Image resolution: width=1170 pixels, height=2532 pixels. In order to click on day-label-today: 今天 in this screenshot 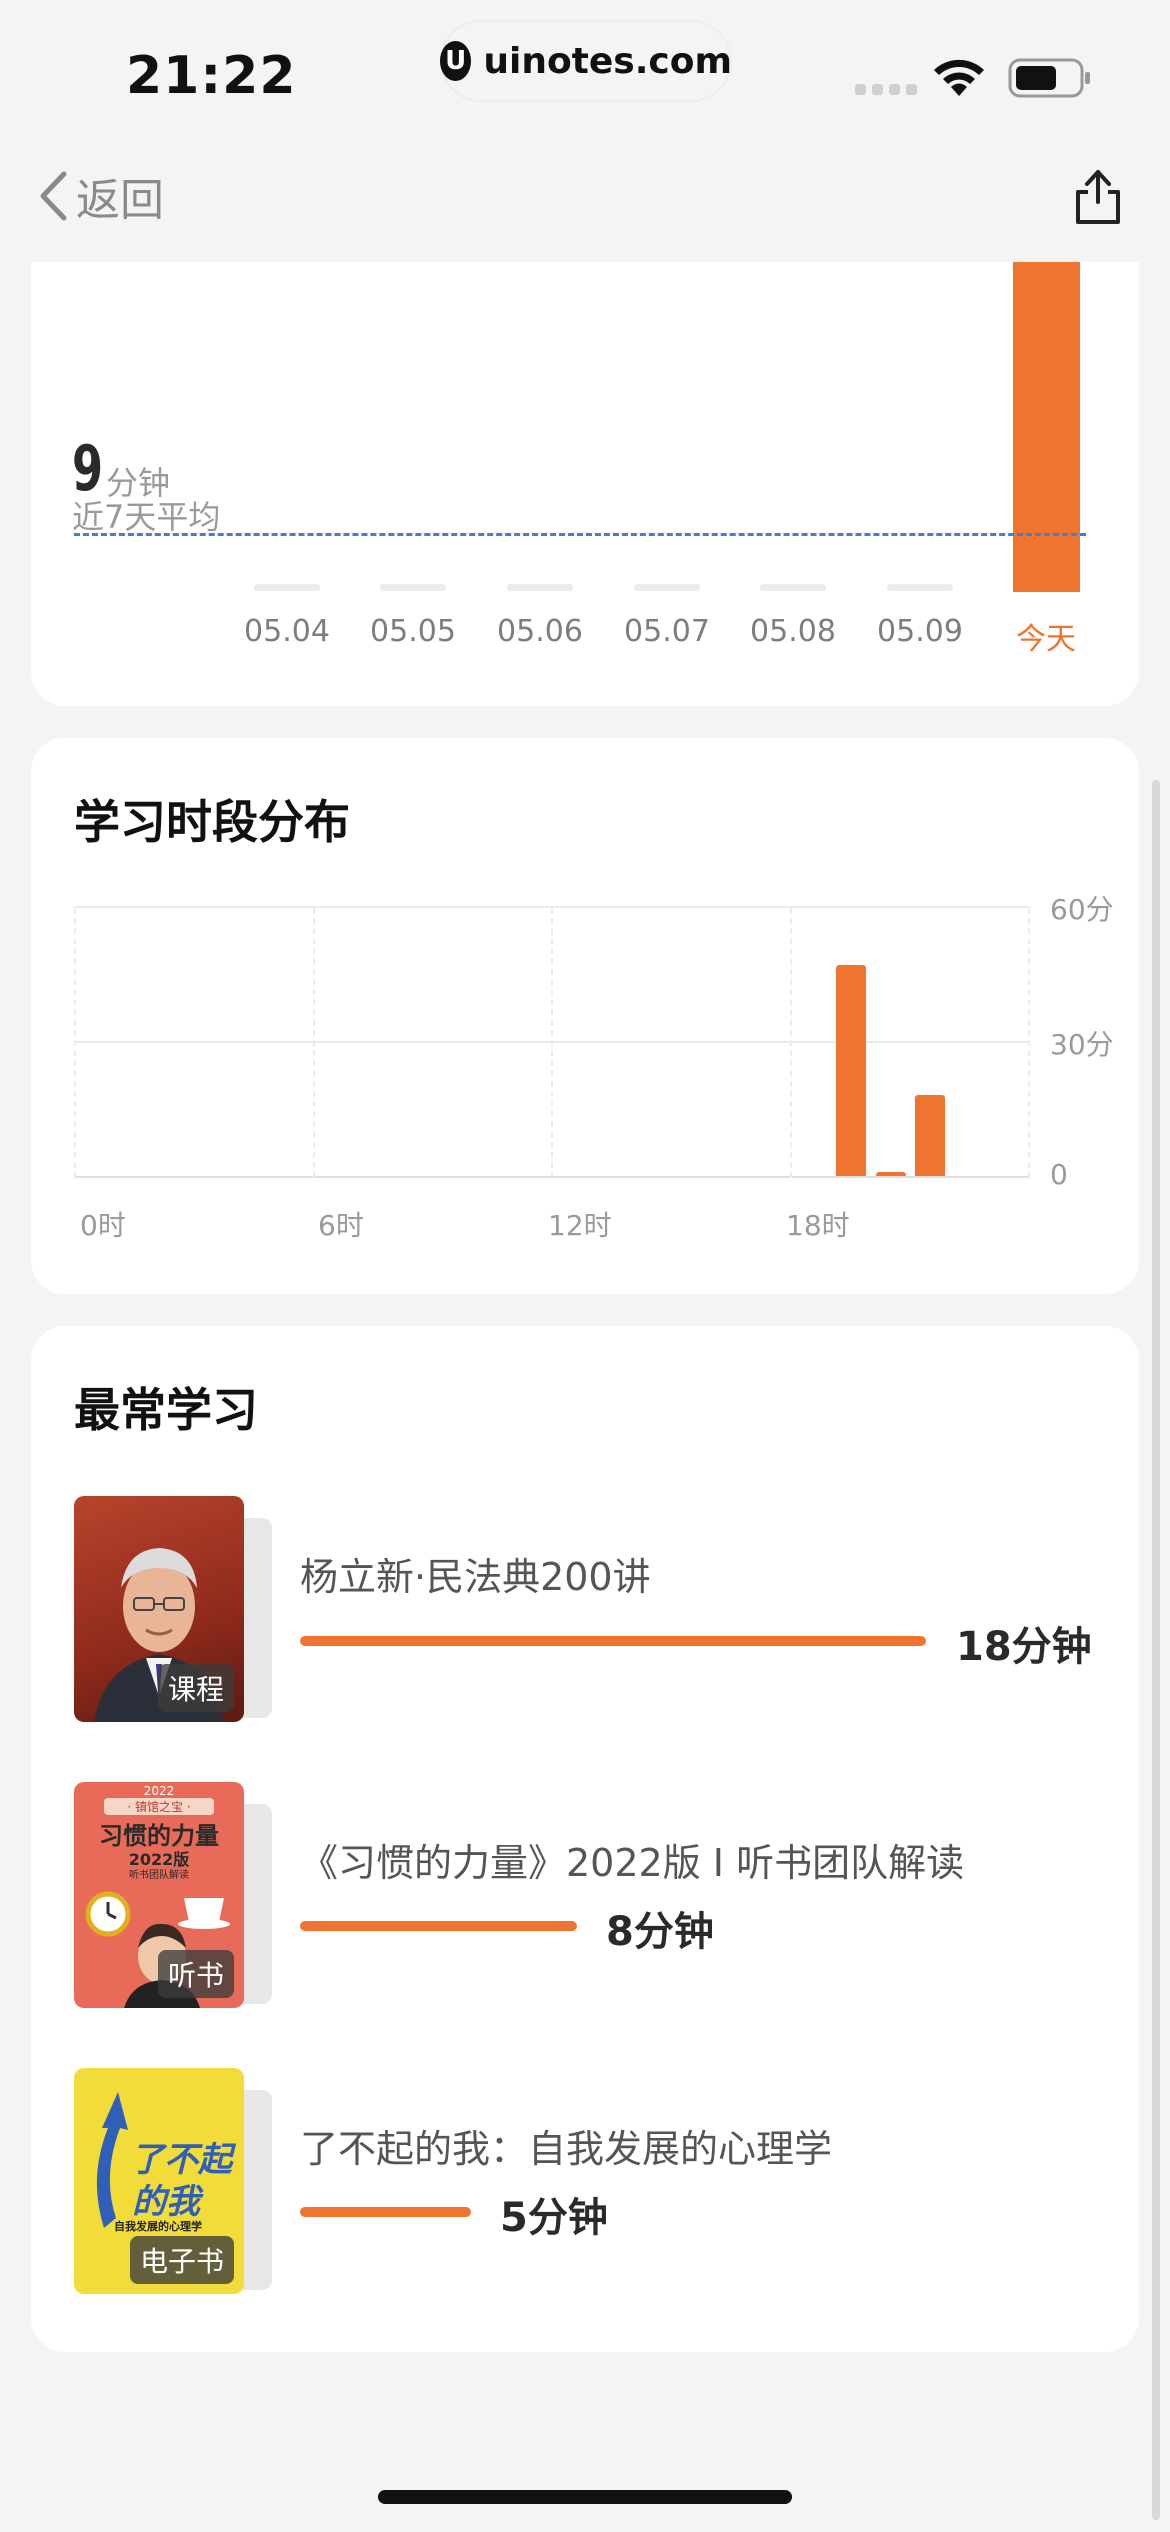, I will do `click(1046, 639)`.